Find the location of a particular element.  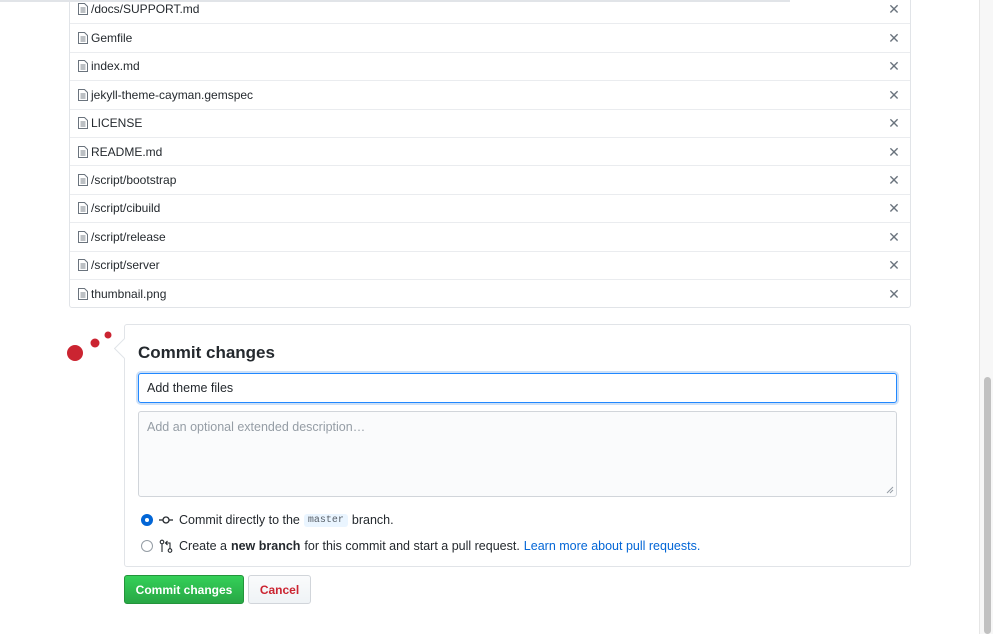

file-name: /script/cibuild is located at coordinates (126, 208).